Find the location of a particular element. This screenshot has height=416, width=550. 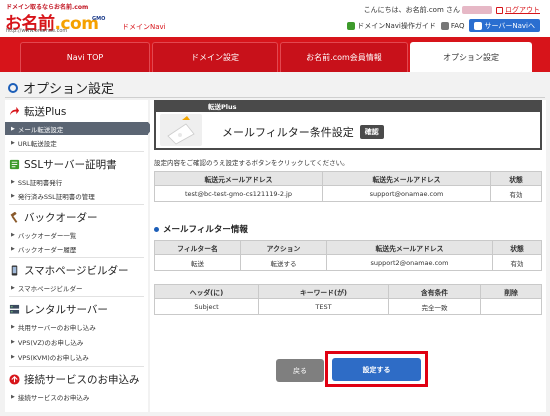

column-header: ヘッダ(に) is located at coordinates (206, 291).